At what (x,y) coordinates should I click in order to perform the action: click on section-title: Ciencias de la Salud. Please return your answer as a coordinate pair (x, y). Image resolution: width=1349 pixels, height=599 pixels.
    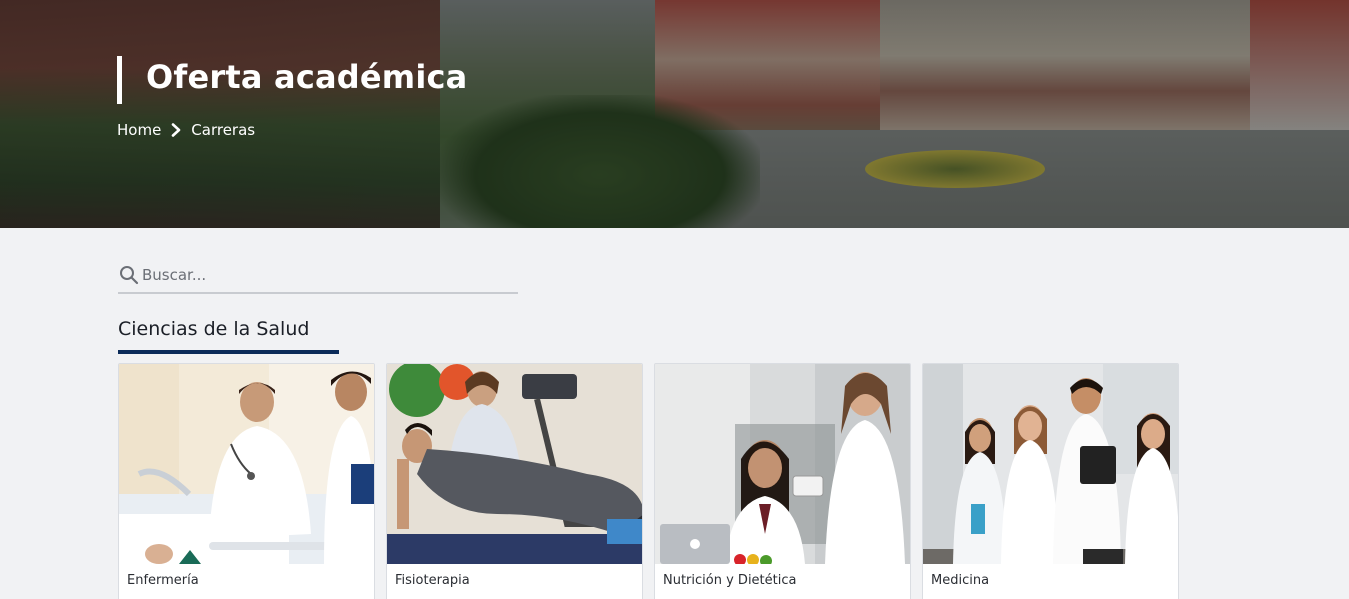
    Looking at the image, I should click on (214, 329).